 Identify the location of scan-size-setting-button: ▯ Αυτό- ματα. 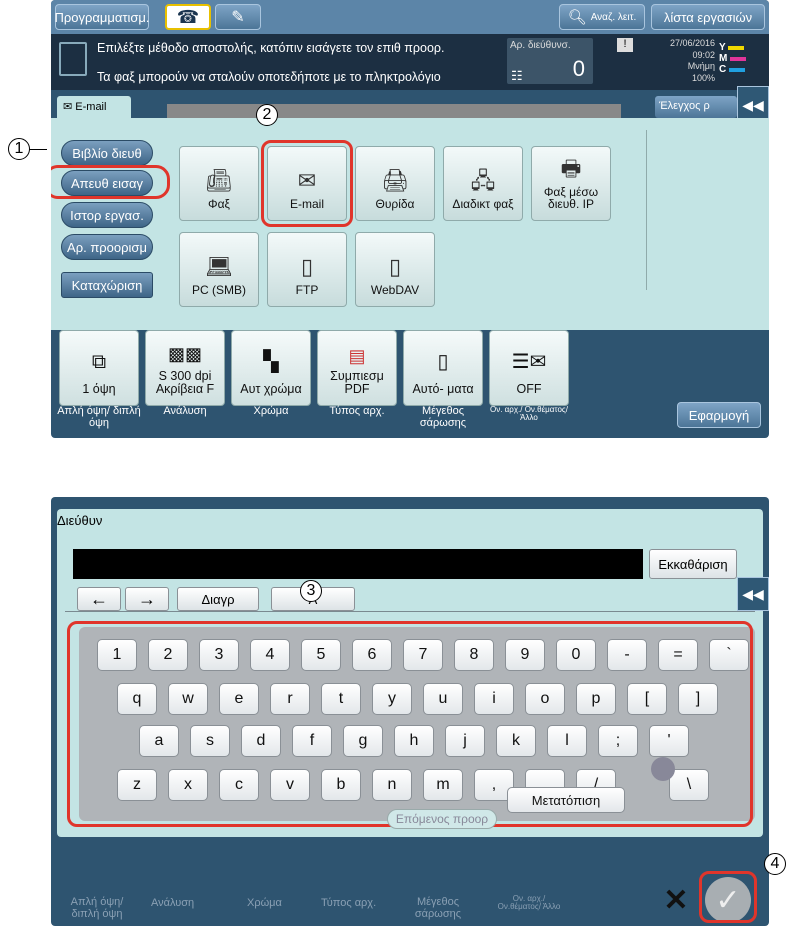
(443, 368).